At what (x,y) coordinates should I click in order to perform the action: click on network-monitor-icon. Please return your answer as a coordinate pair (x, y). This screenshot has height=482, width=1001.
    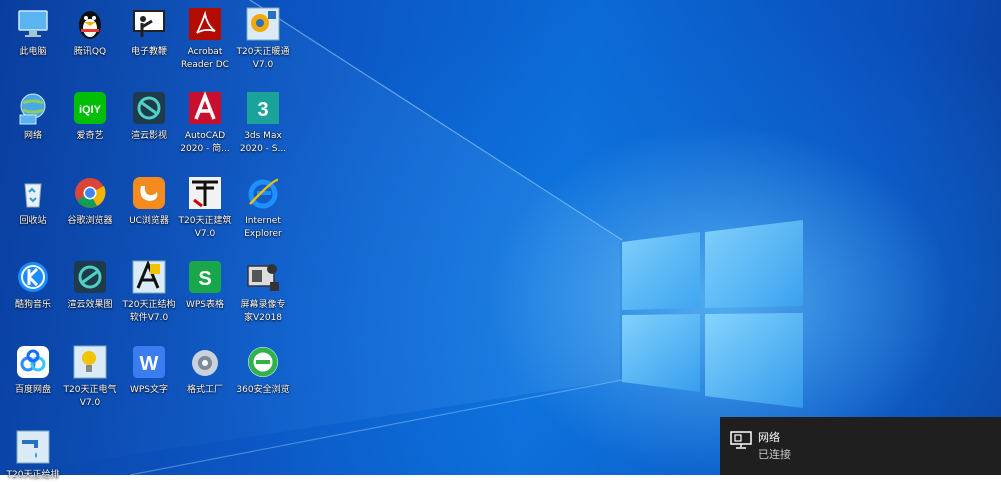
    Looking at the image, I should click on (741, 440).